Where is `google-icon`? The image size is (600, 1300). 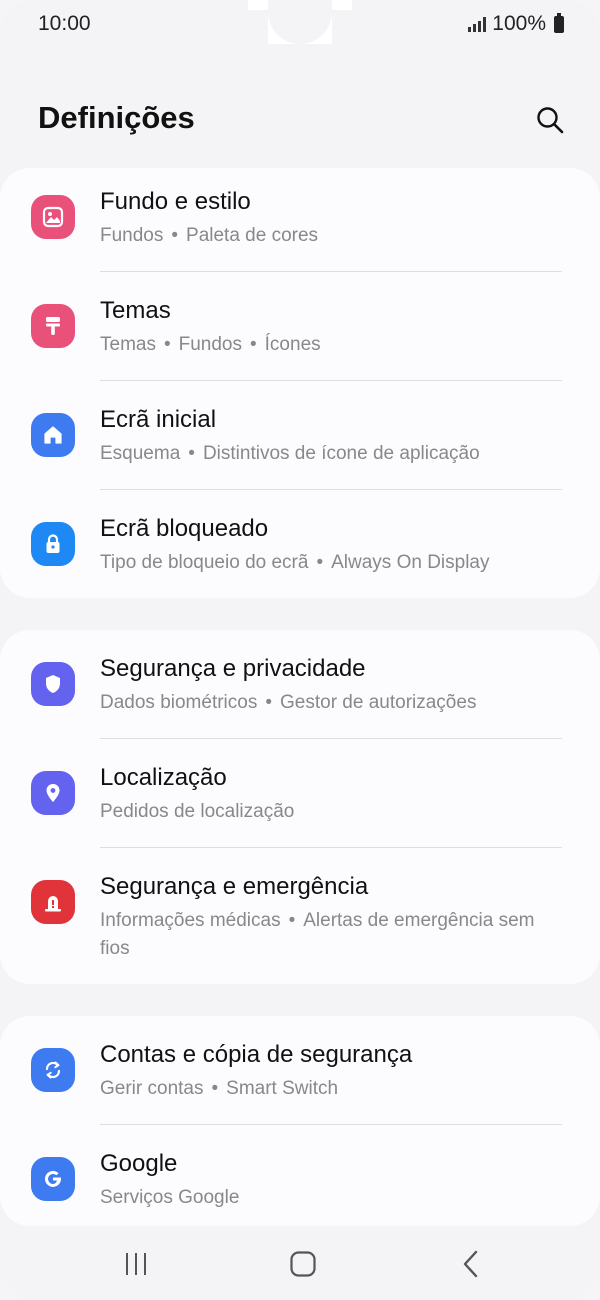
google-icon is located at coordinates (53, 1179).